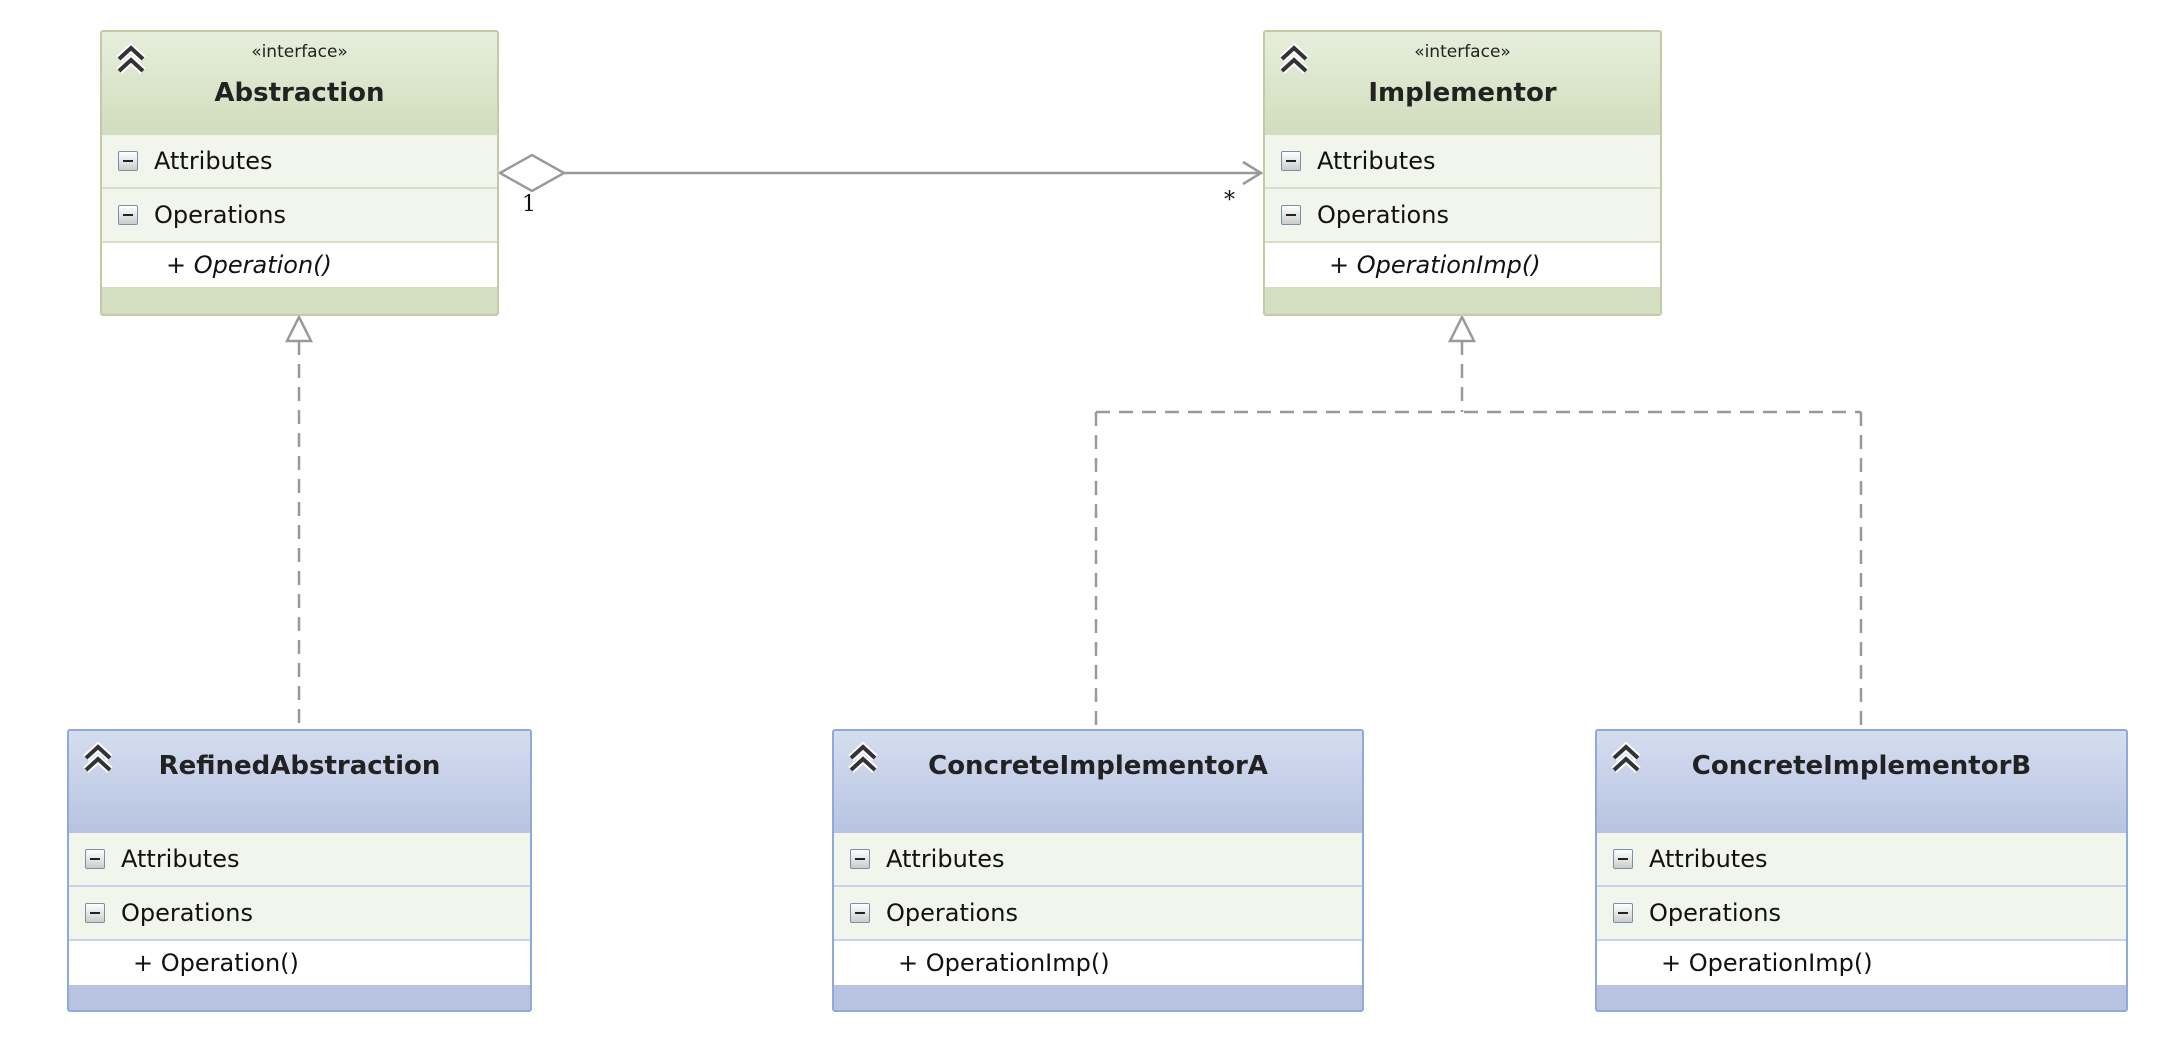 The height and width of the screenshot is (1060, 2173). Describe the element at coordinates (299, 93) in the screenshot. I see `class-name: Abstraction` at that location.